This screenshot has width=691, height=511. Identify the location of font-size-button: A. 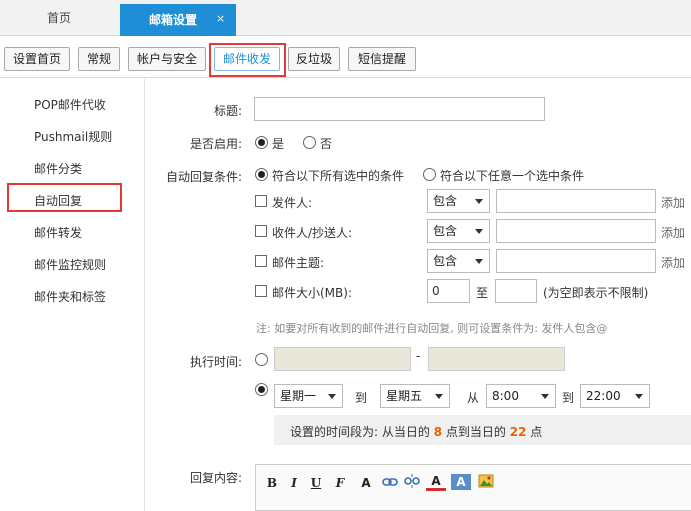
(366, 483).